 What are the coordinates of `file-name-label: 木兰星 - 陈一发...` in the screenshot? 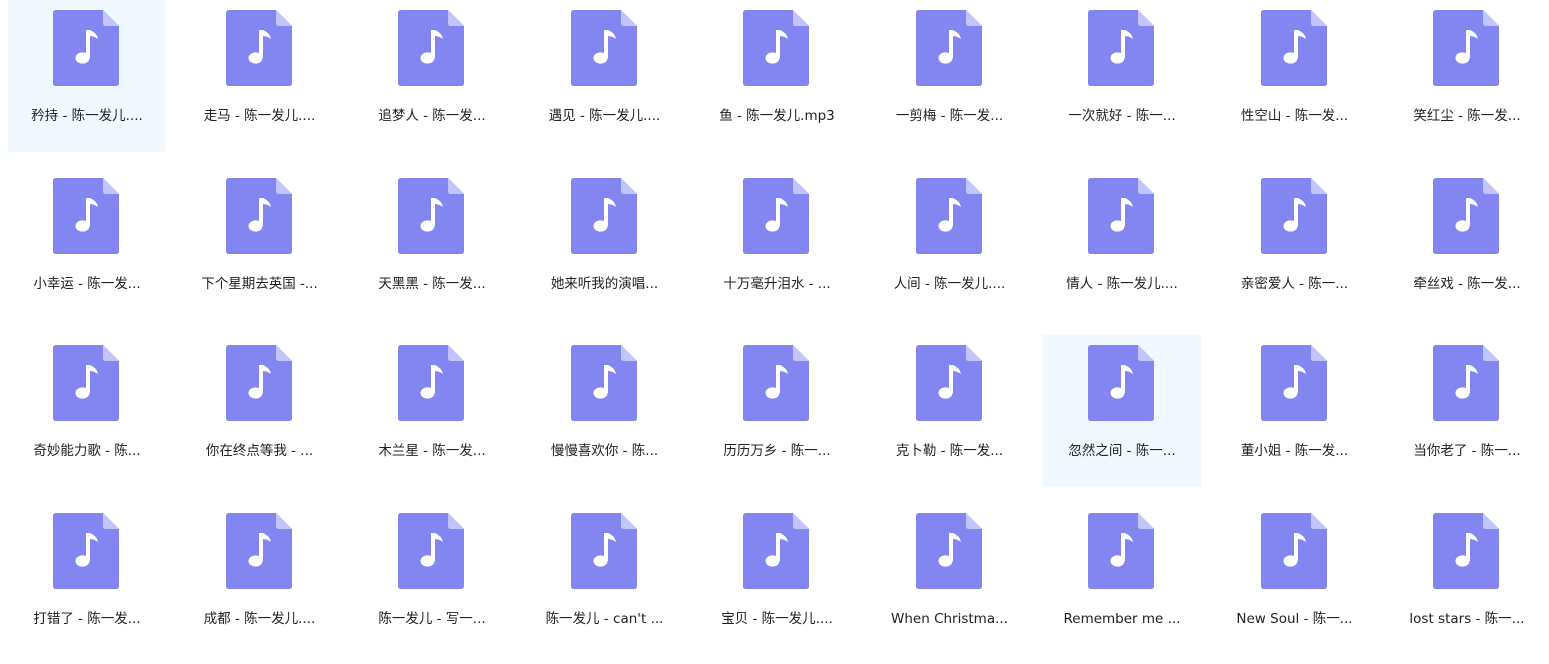 It's located at (432, 451).